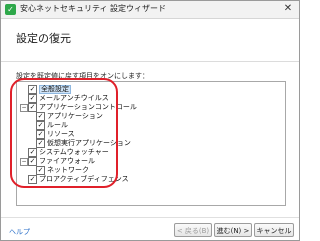  I want to click on tree-item-label: ファイアウォール, so click(67, 161).